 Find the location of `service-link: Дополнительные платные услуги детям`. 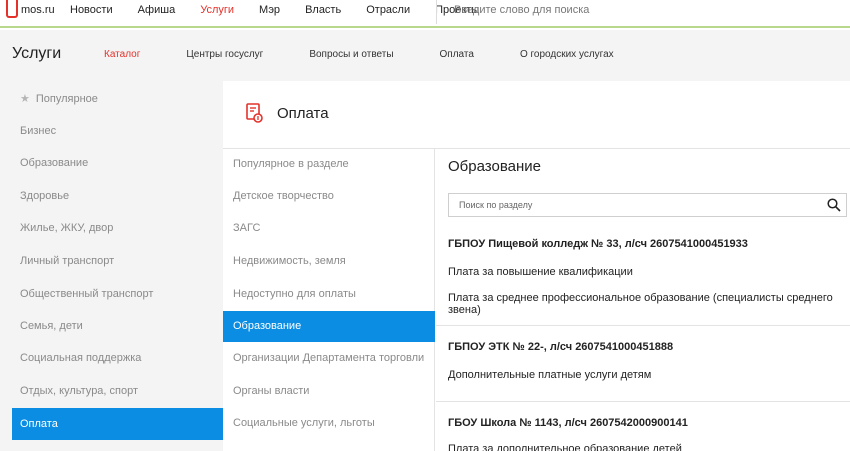

service-link: Дополнительные платные услуги детям is located at coordinates (549, 375).